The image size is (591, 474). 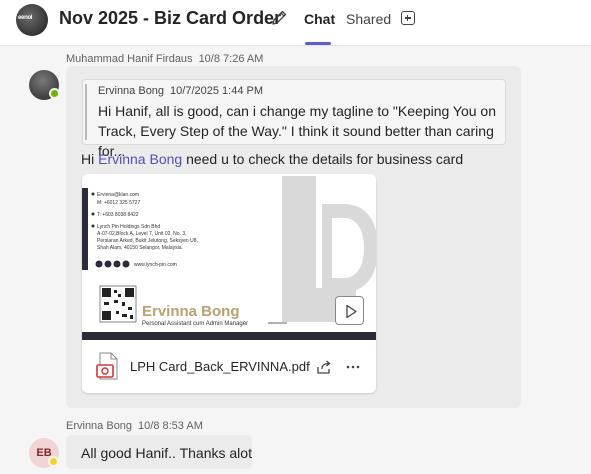 I want to click on mention-link: Ervinna Bong, so click(x=140, y=159).